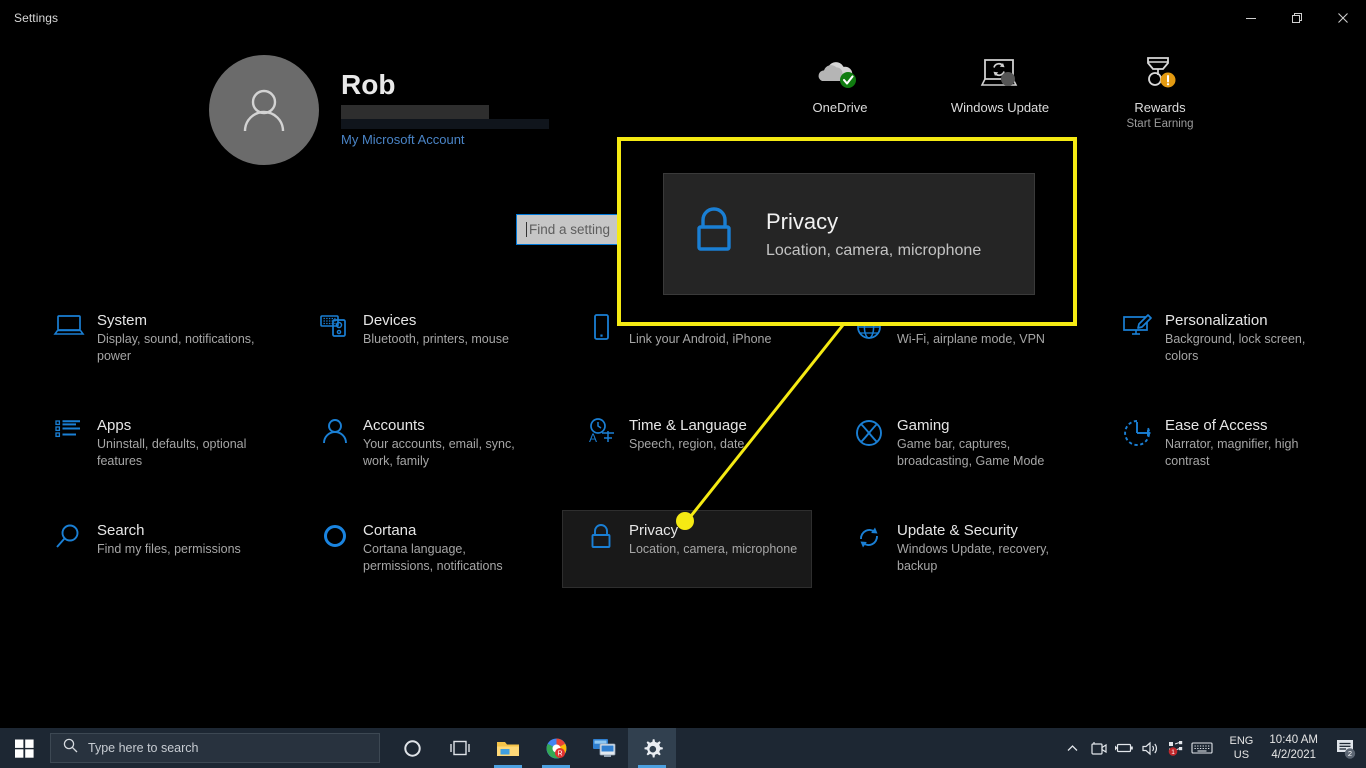 The height and width of the screenshot is (768, 1366). I want to click on ease-of-access-icon, so click(1137, 432).